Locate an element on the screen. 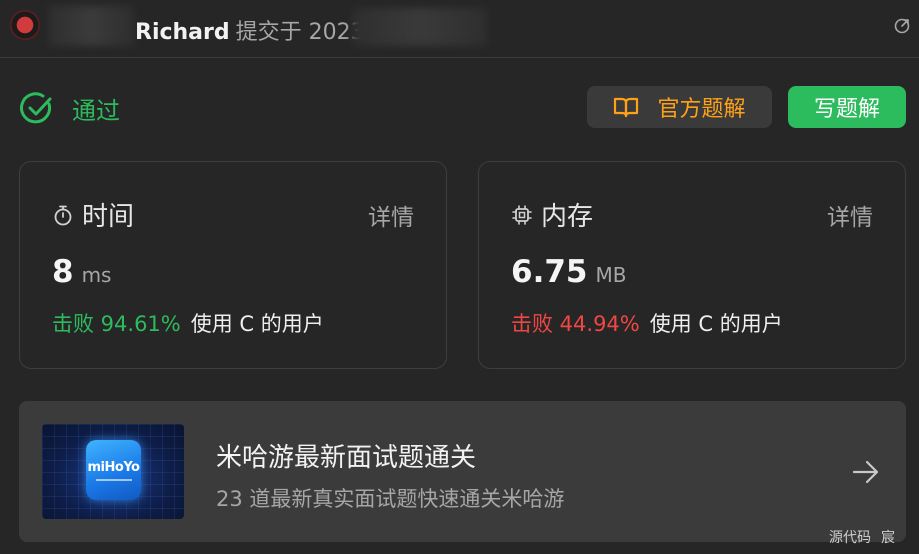  submitter-info: Richard 提交于 2023 is located at coordinates (250, 30).